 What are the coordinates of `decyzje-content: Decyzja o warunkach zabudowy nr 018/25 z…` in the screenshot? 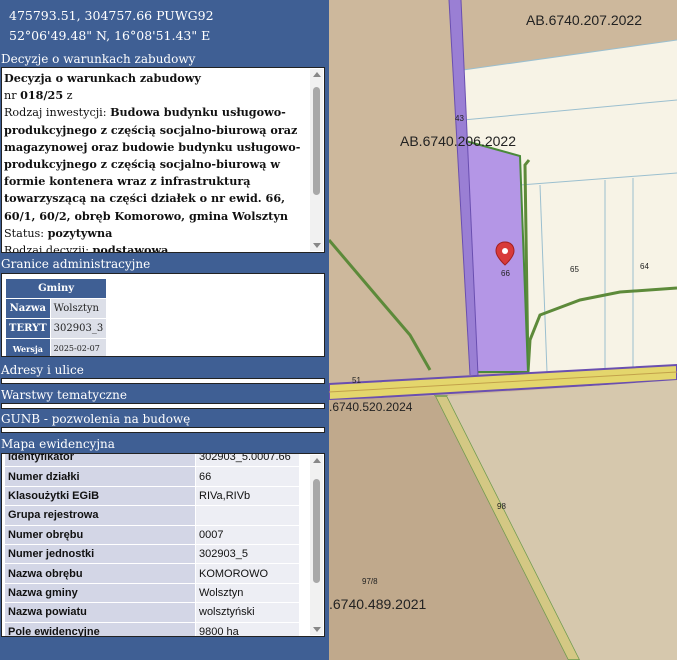 It's located at (163, 160).